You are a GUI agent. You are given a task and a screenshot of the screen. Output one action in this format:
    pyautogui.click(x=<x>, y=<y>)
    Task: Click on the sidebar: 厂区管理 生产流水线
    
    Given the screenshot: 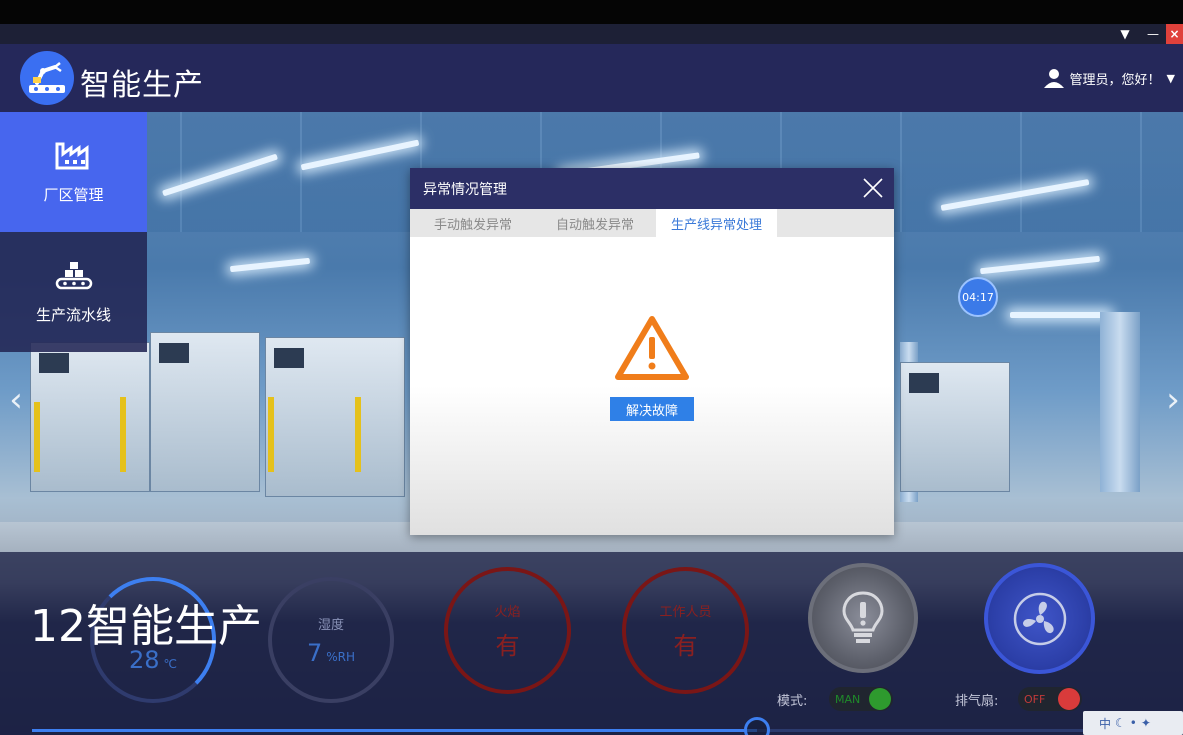 What is the action you would take?
    pyautogui.click(x=73, y=232)
    